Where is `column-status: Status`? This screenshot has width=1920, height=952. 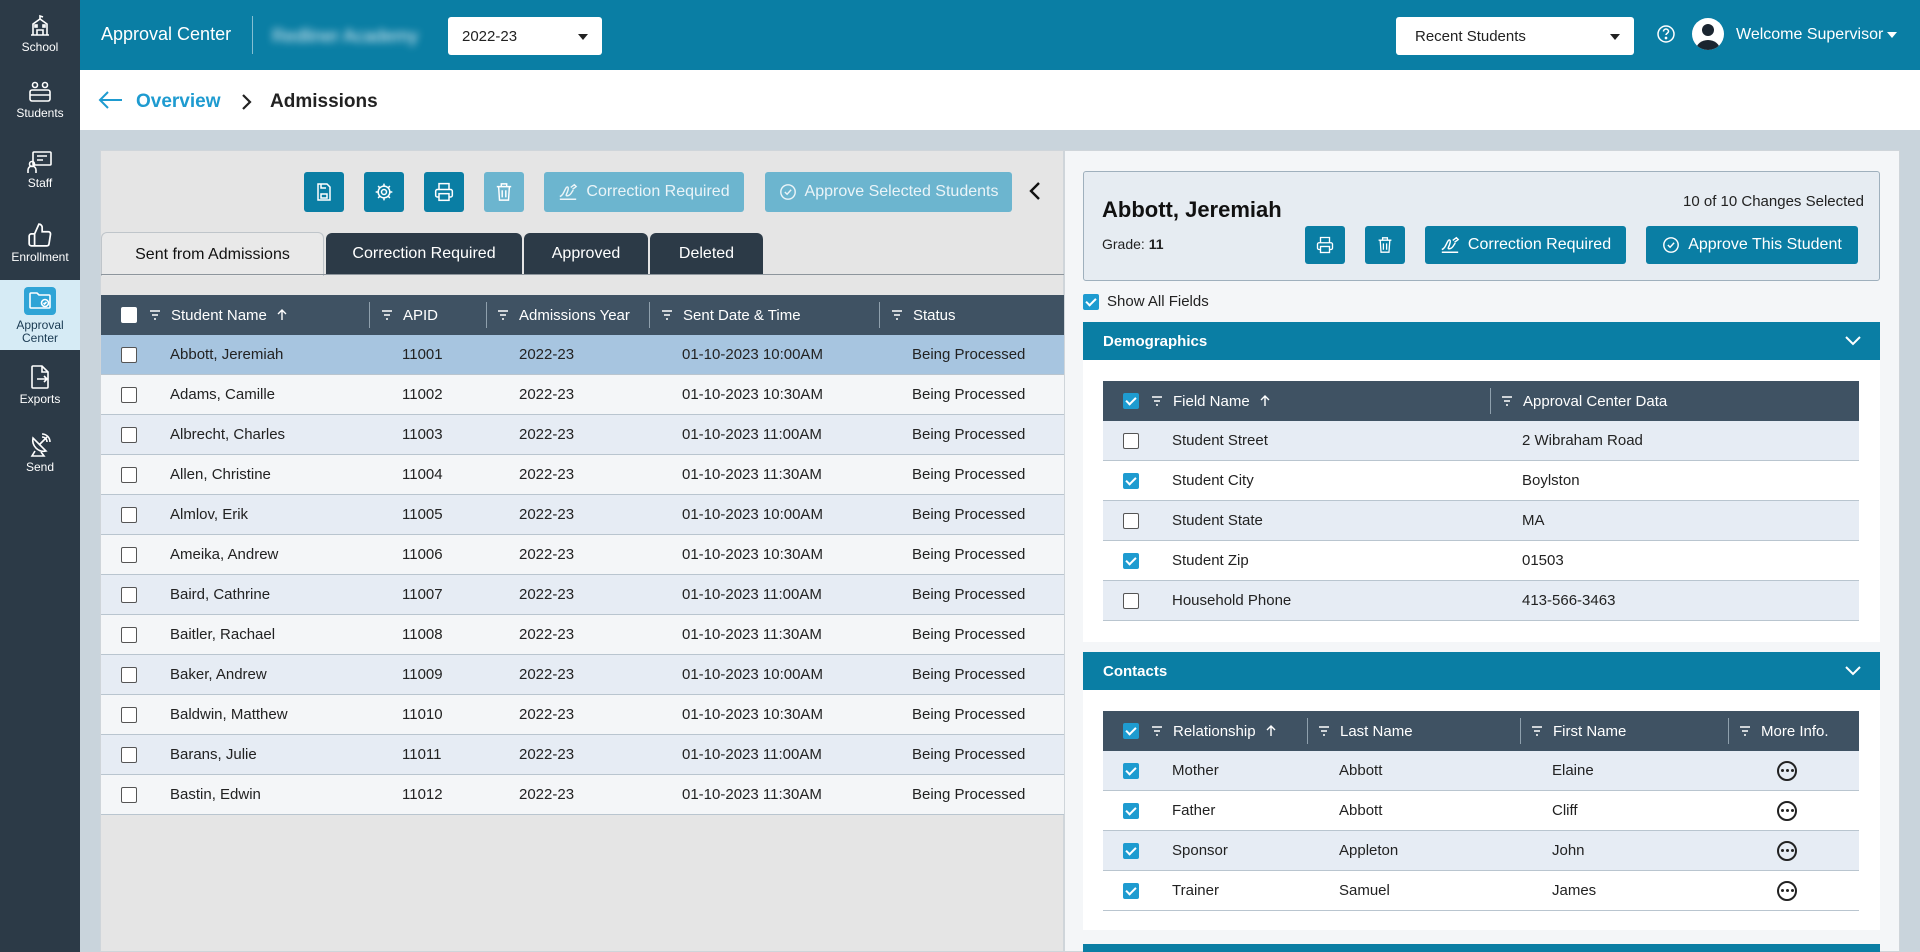
column-status: Status is located at coordinates (923, 315).